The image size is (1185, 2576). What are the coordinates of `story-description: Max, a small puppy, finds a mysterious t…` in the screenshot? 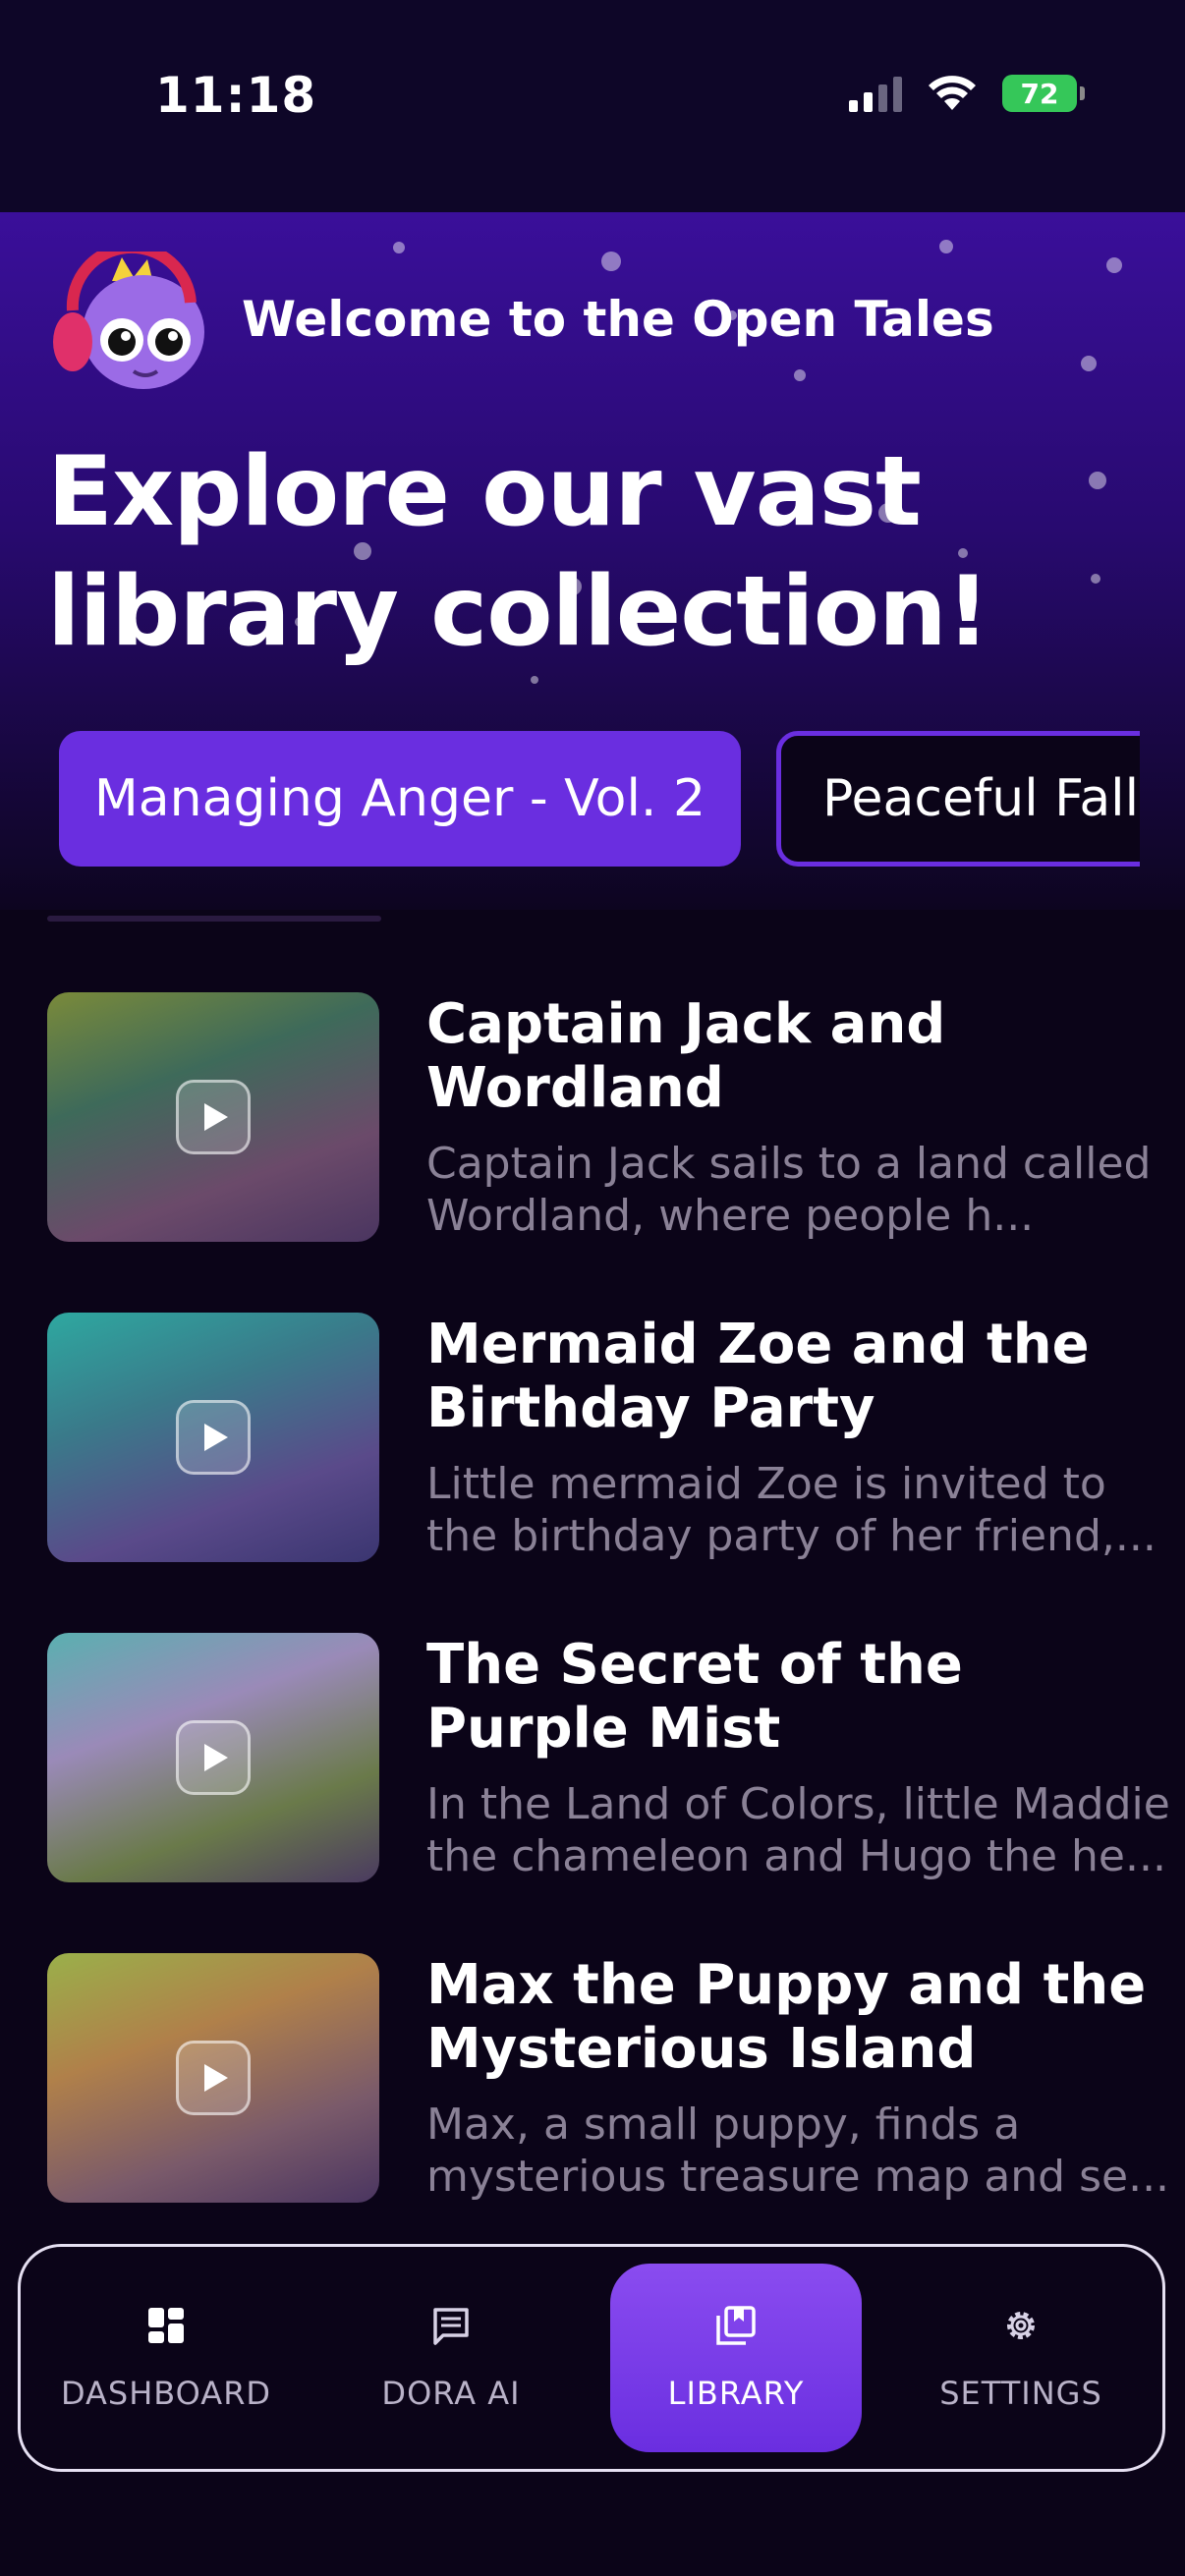 It's located at (798, 2151).